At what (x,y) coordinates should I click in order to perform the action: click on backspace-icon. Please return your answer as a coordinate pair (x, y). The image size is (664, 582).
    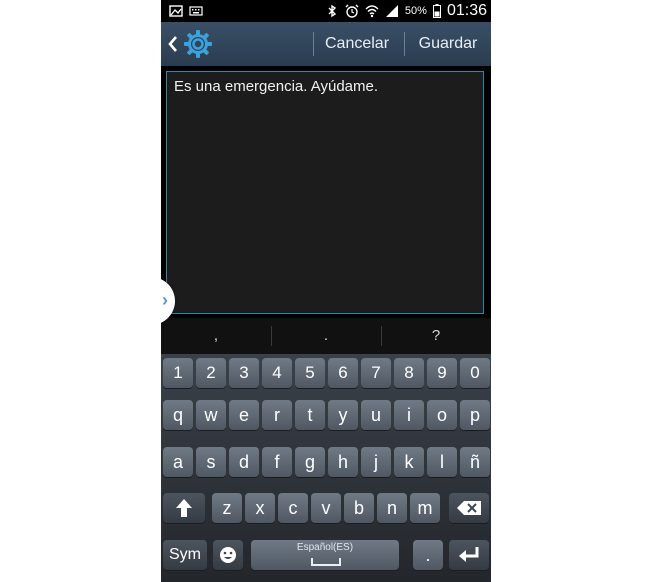
    Looking at the image, I should click on (469, 508).